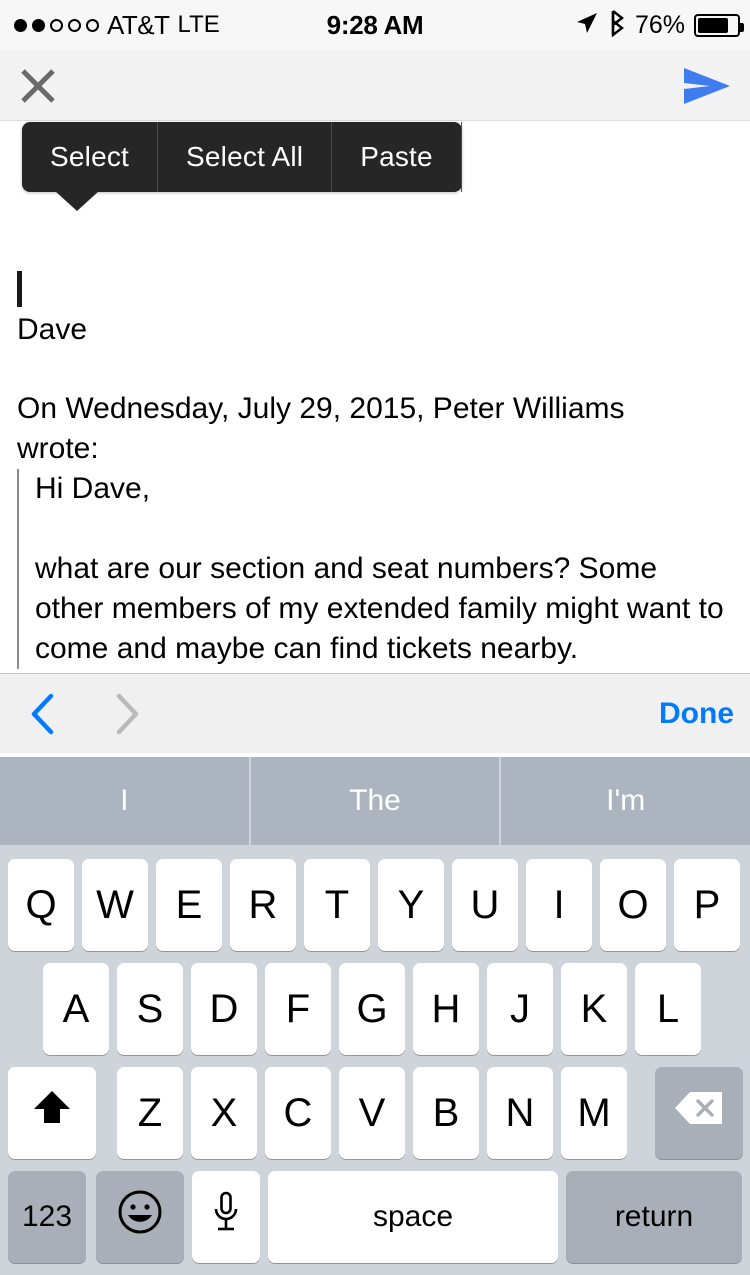 The width and height of the screenshot is (750, 1275). What do you see at coordinates (446, 1009) in the screenshot?
I see `key-h: H` at bounding box center [446, 1009].